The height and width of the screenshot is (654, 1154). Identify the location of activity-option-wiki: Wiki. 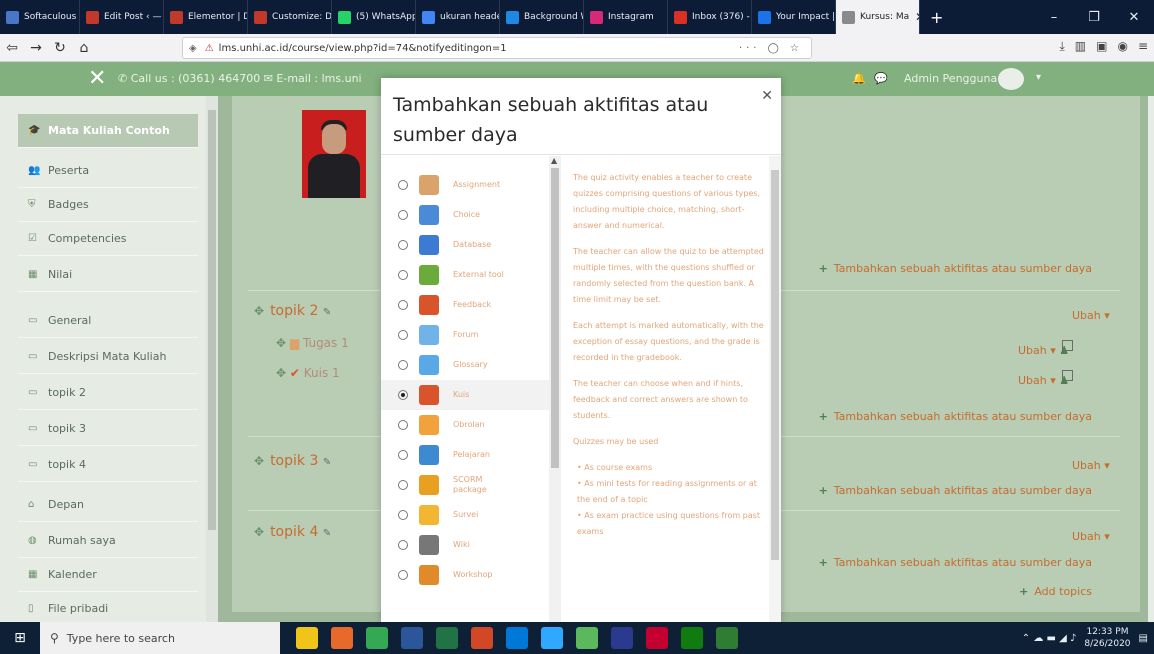
(465, 545).